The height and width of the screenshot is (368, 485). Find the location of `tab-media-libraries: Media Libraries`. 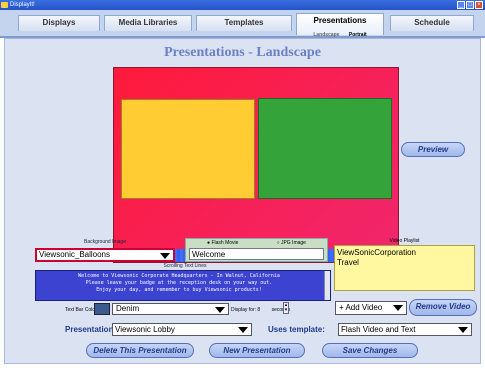

tab-media-libraries: Media Libraries is located at coordinates (148, 23).